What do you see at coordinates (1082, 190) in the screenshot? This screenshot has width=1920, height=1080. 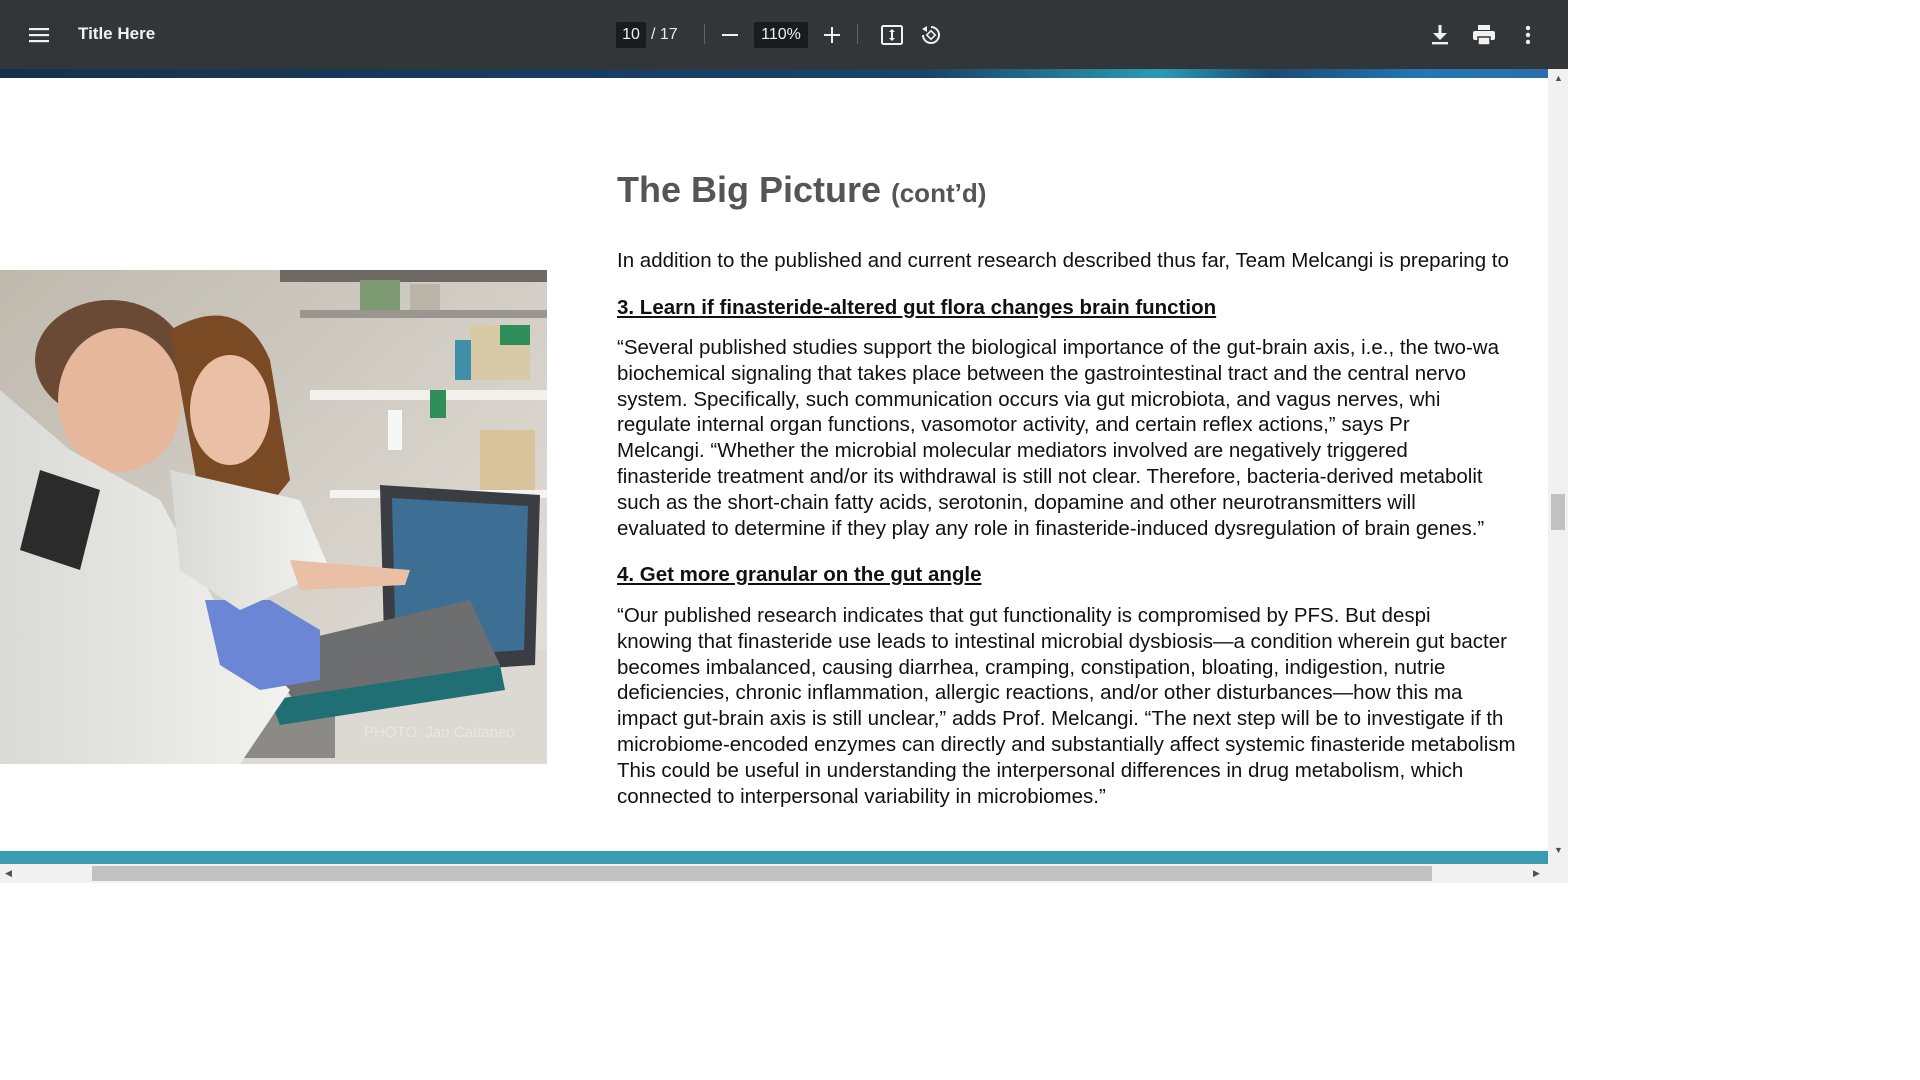 I see `section-heading: The Big Picture (cont’d)` at bounding box center [1082, 190].